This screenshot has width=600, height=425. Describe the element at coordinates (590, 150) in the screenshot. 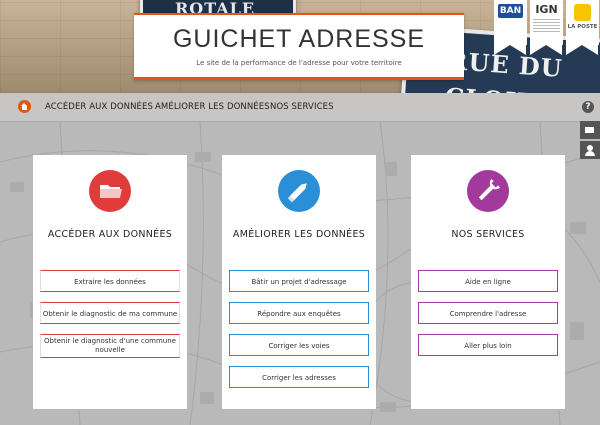

I see `user-icon` at that location.